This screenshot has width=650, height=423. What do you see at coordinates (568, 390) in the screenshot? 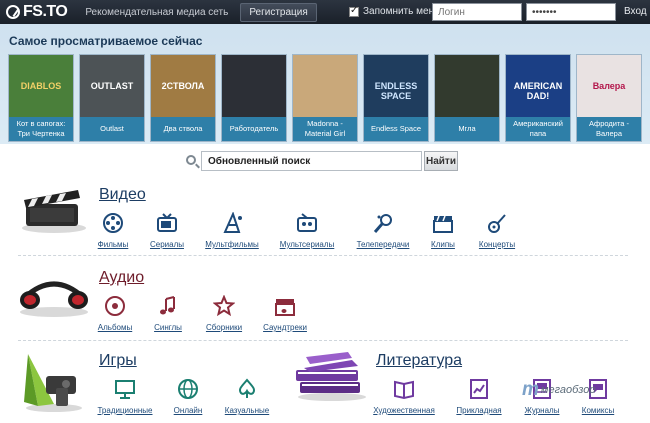
I see `watermark-text: мегаобзор` at bounding box center [568, 390].